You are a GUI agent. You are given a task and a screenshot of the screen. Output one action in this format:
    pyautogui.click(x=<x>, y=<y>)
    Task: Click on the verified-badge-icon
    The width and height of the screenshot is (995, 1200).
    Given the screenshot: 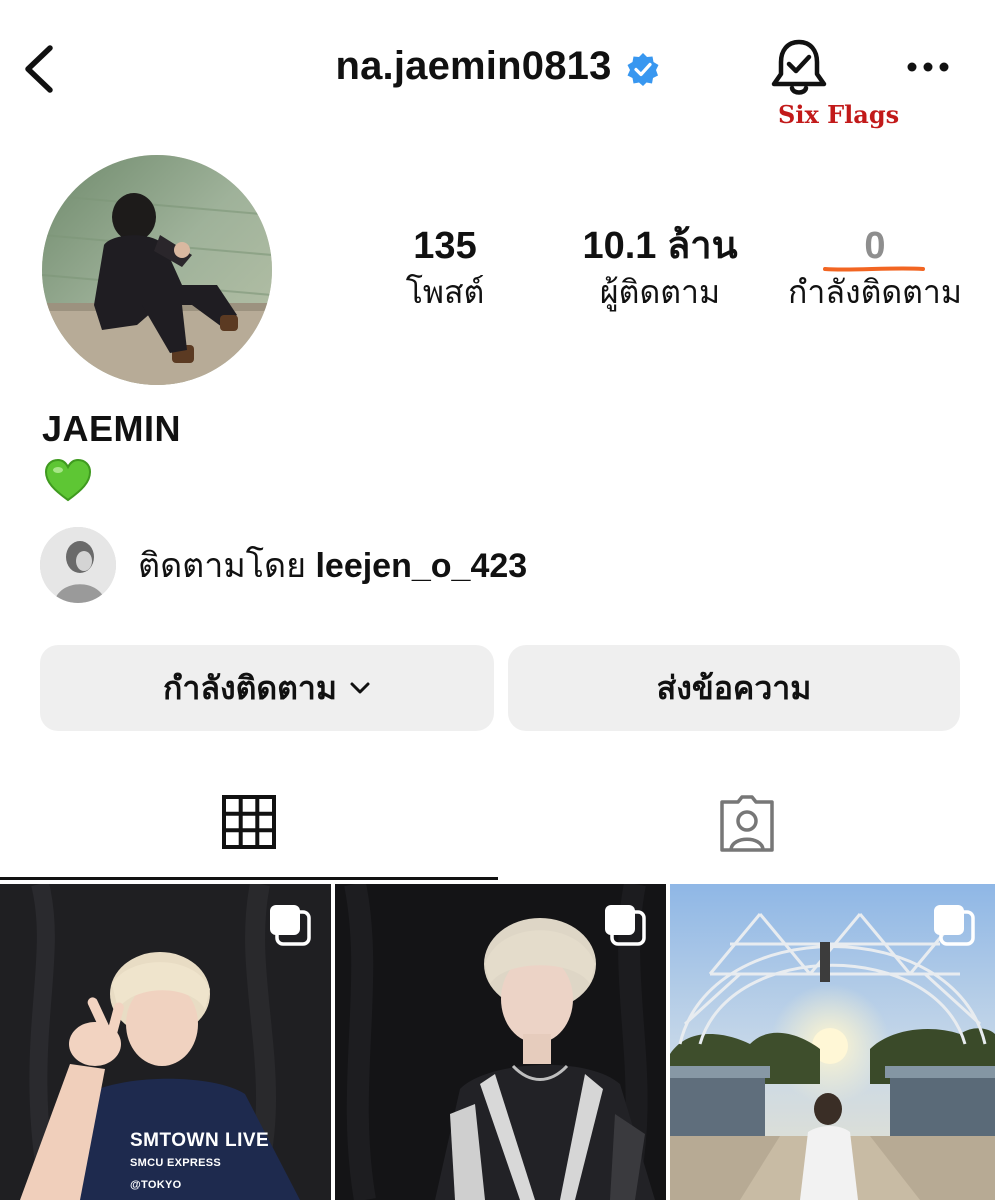 What is the action you would take?
    pyautogui.click(x=643, y=69)
    